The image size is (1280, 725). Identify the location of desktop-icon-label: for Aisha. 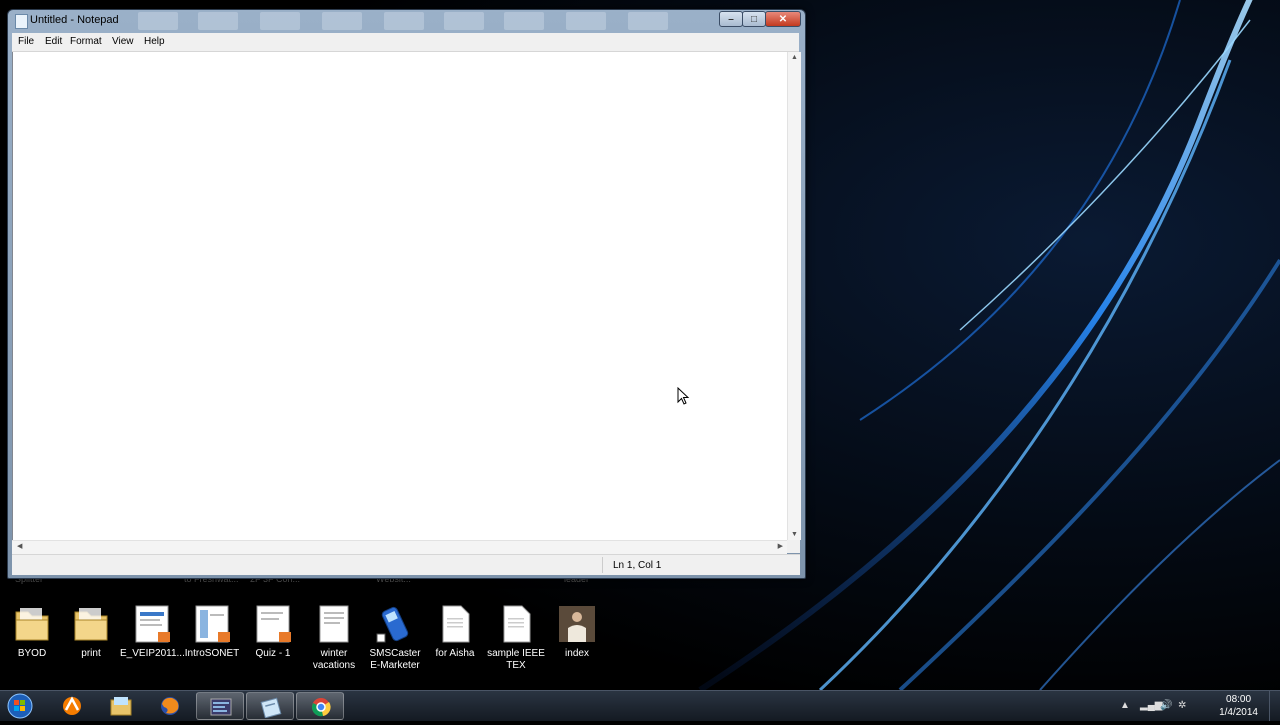
(455, 653).